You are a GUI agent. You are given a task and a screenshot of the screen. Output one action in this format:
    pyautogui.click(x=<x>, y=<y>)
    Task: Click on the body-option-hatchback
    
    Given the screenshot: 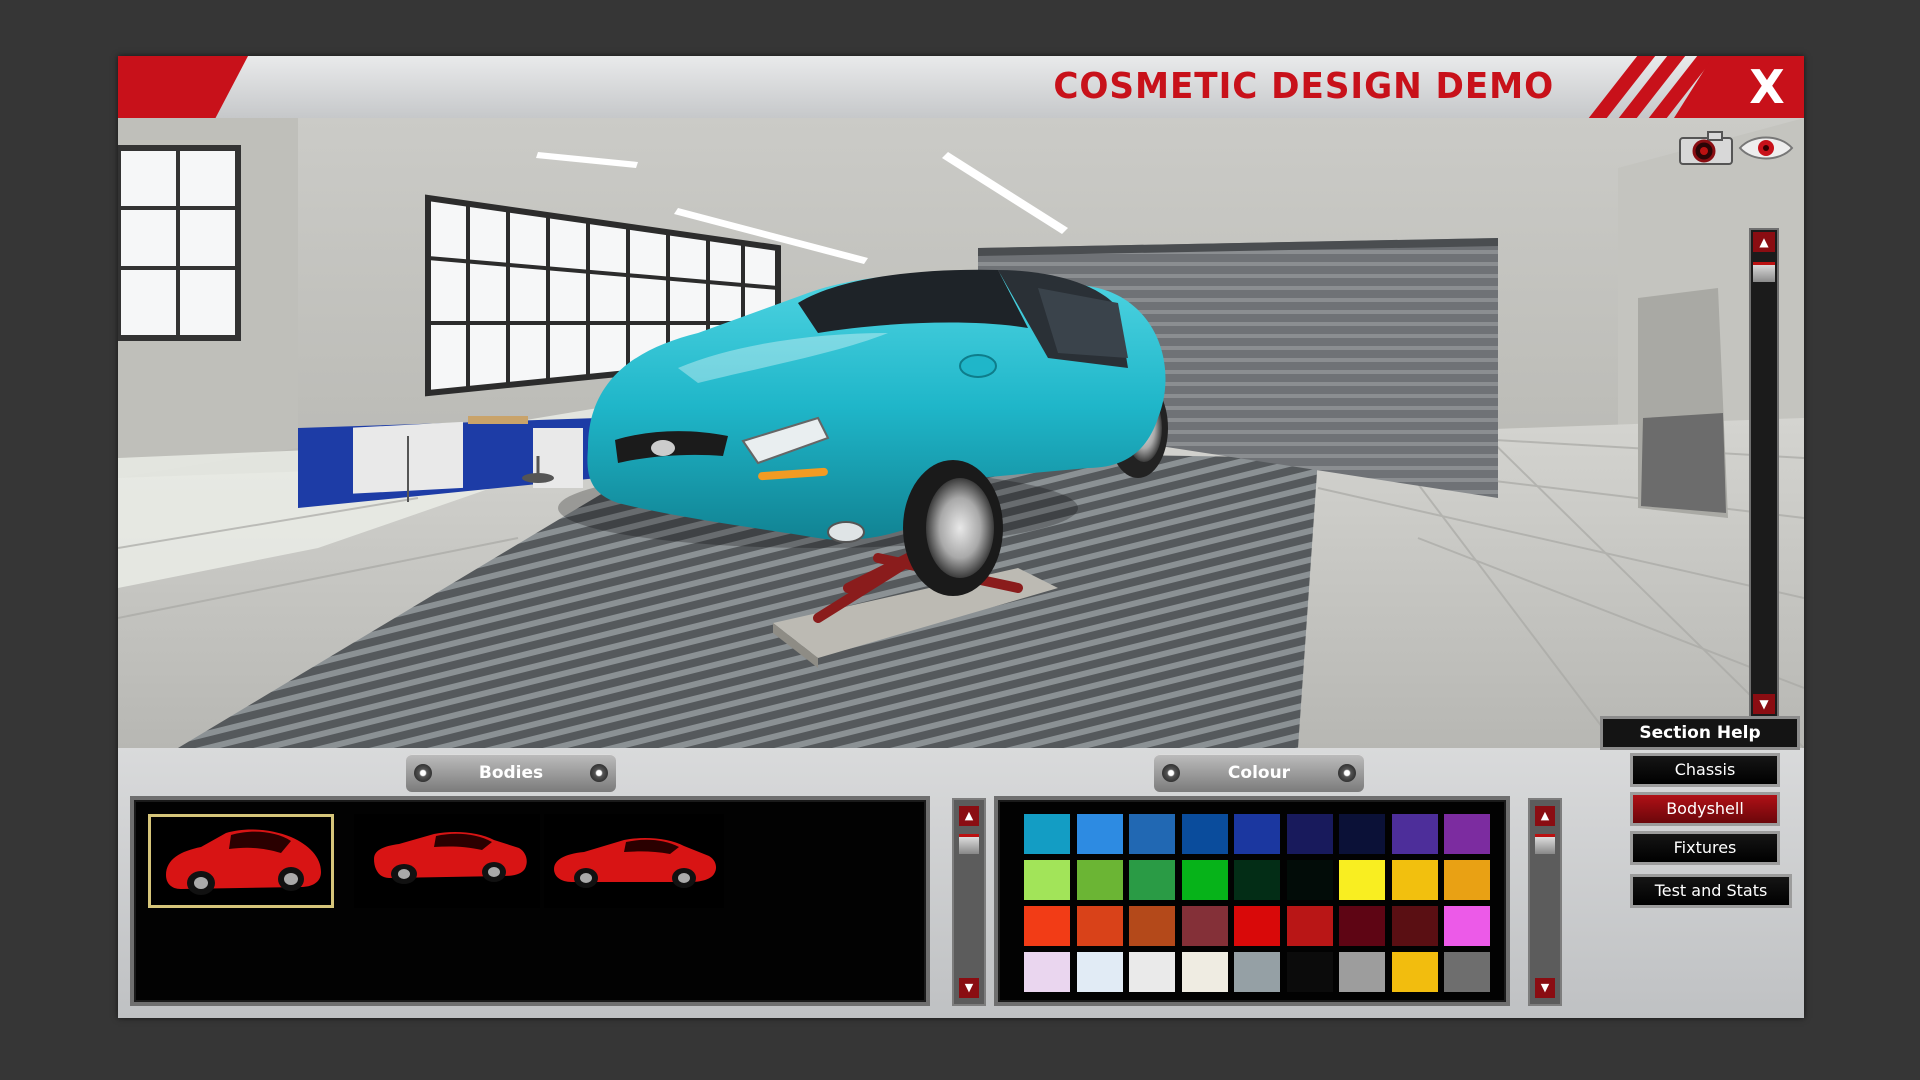 What is the action you would take?
    pyautogui.click(x=241, y=861)
    